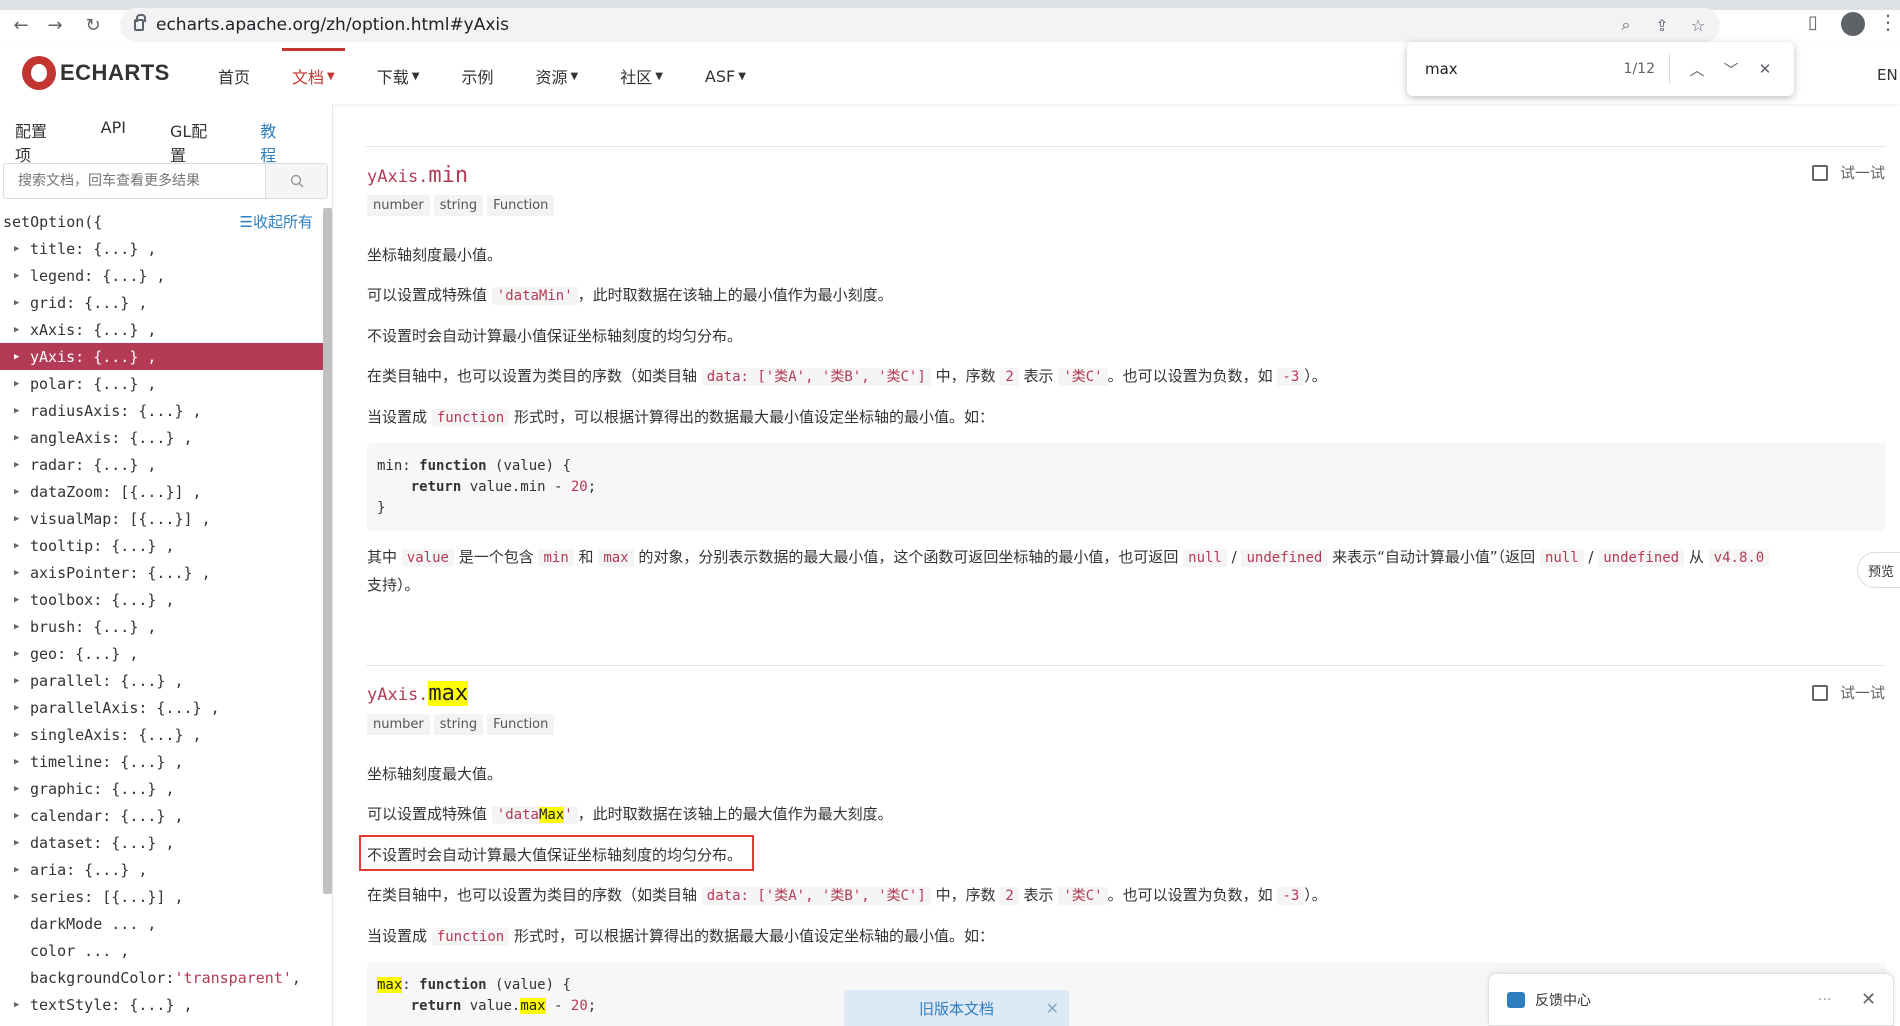  I want to click on nav-community: 社区 ▼, so click(641, 76).